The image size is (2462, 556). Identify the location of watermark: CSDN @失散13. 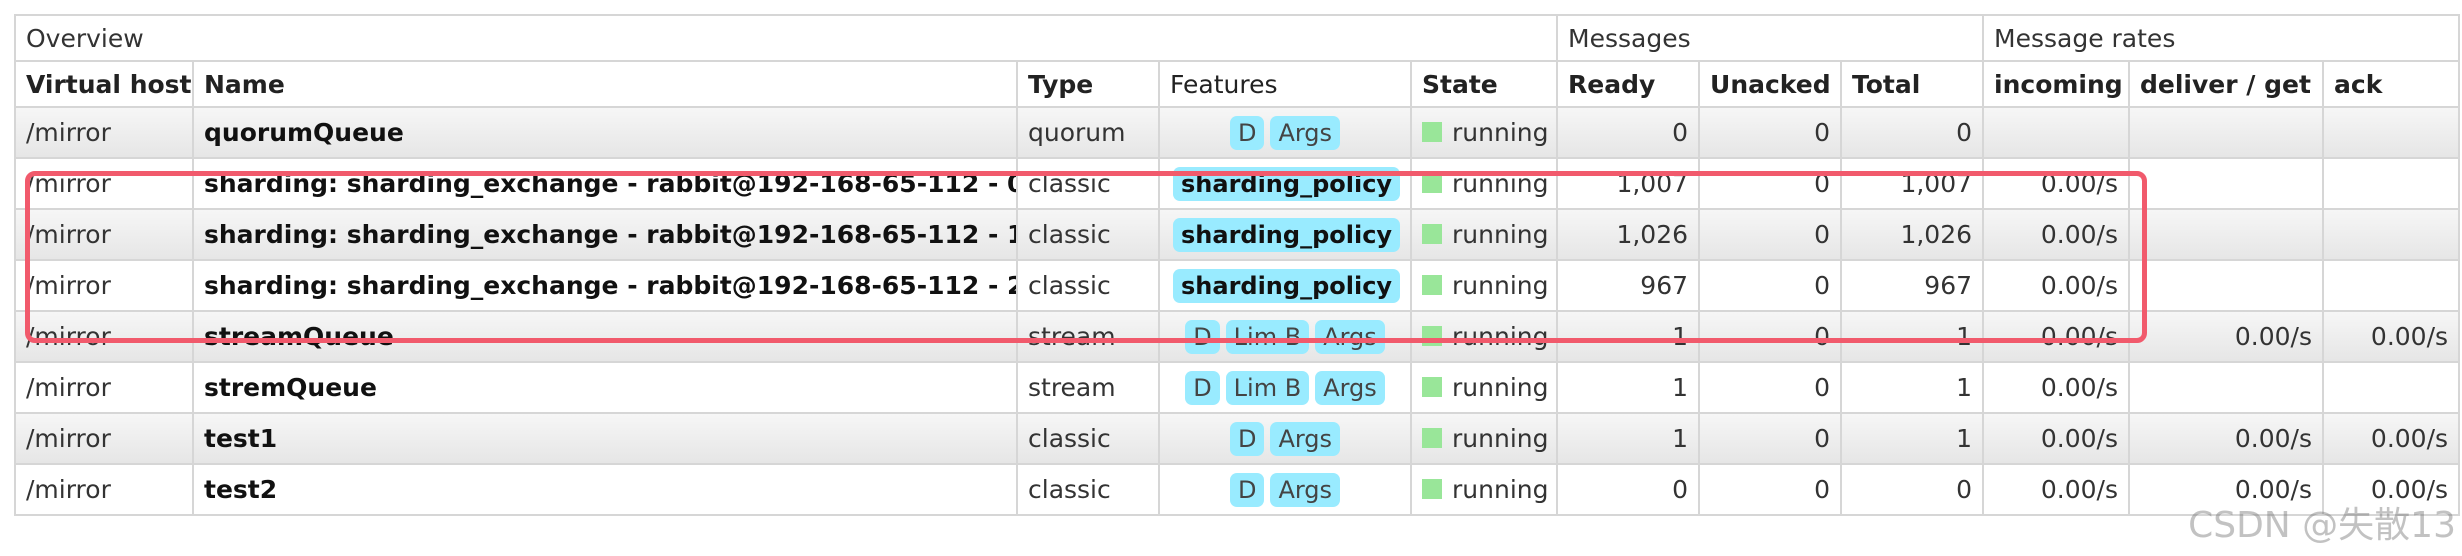
(2322, 525).